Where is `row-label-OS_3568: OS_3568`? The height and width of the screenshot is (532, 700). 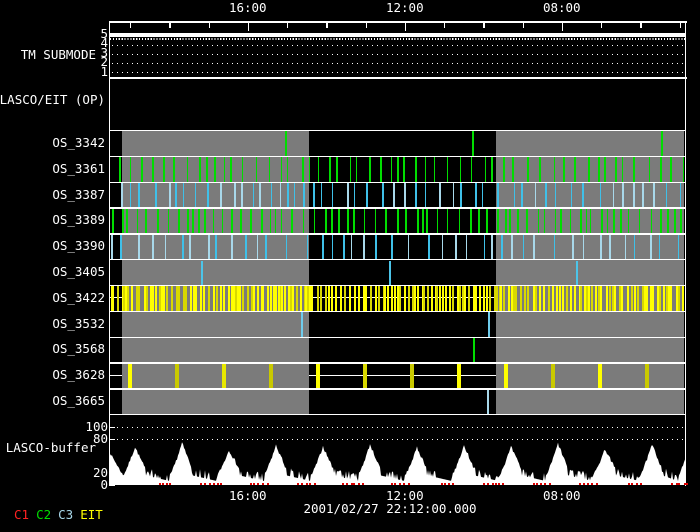 row-label-OS_3568: OS_3568 is located at coordinates (78, 349).